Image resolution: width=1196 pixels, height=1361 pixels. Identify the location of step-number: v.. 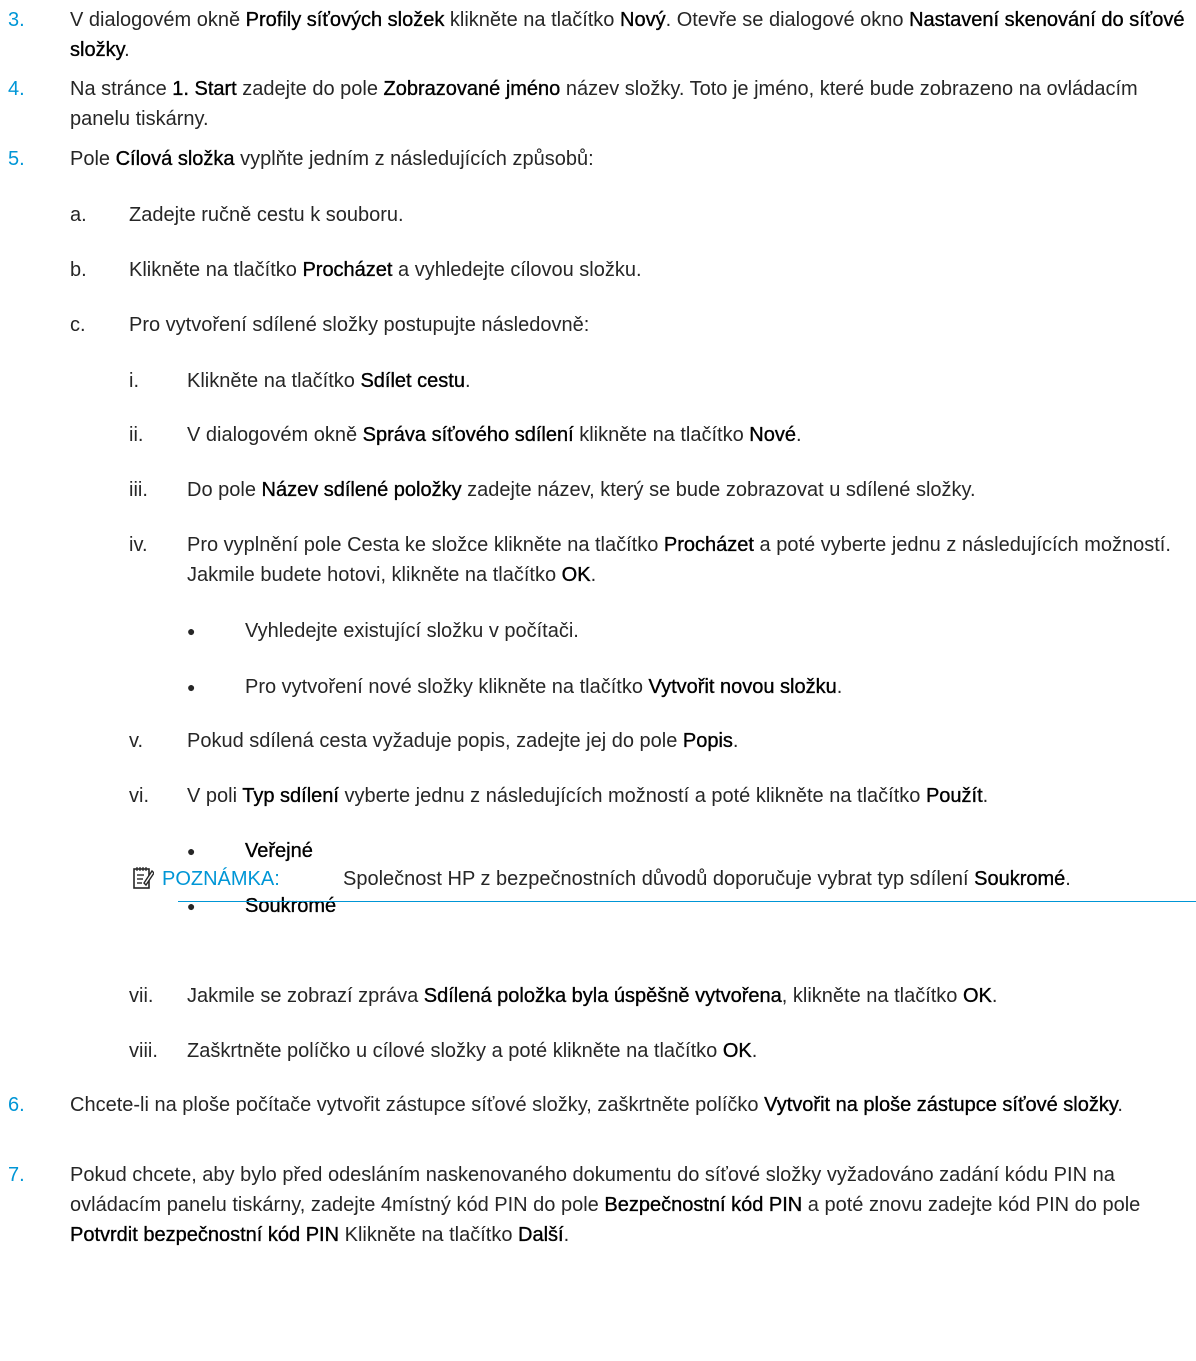
(136, 741).